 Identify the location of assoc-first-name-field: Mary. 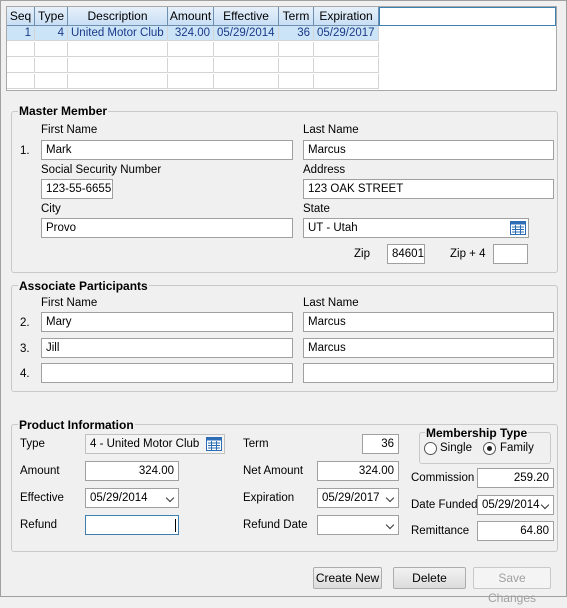
(167, 322).